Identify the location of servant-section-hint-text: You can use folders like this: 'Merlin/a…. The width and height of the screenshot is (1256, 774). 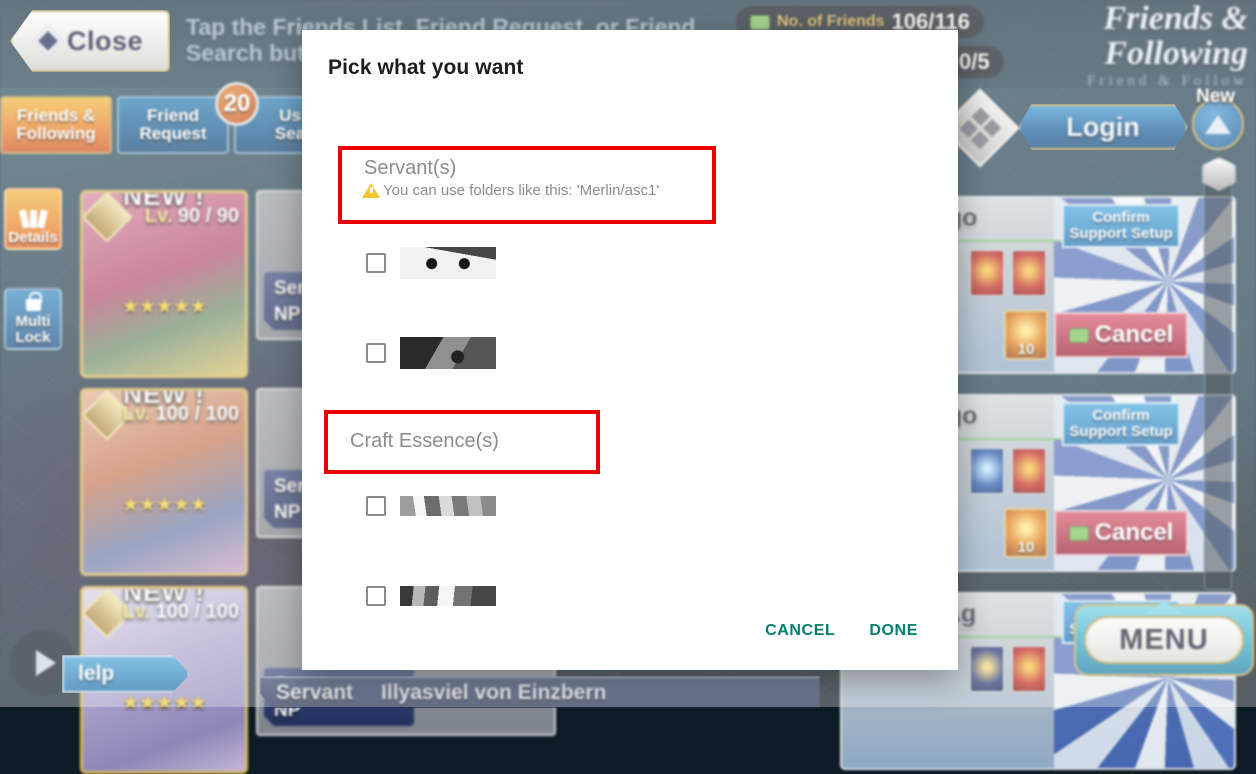
(521, 190).